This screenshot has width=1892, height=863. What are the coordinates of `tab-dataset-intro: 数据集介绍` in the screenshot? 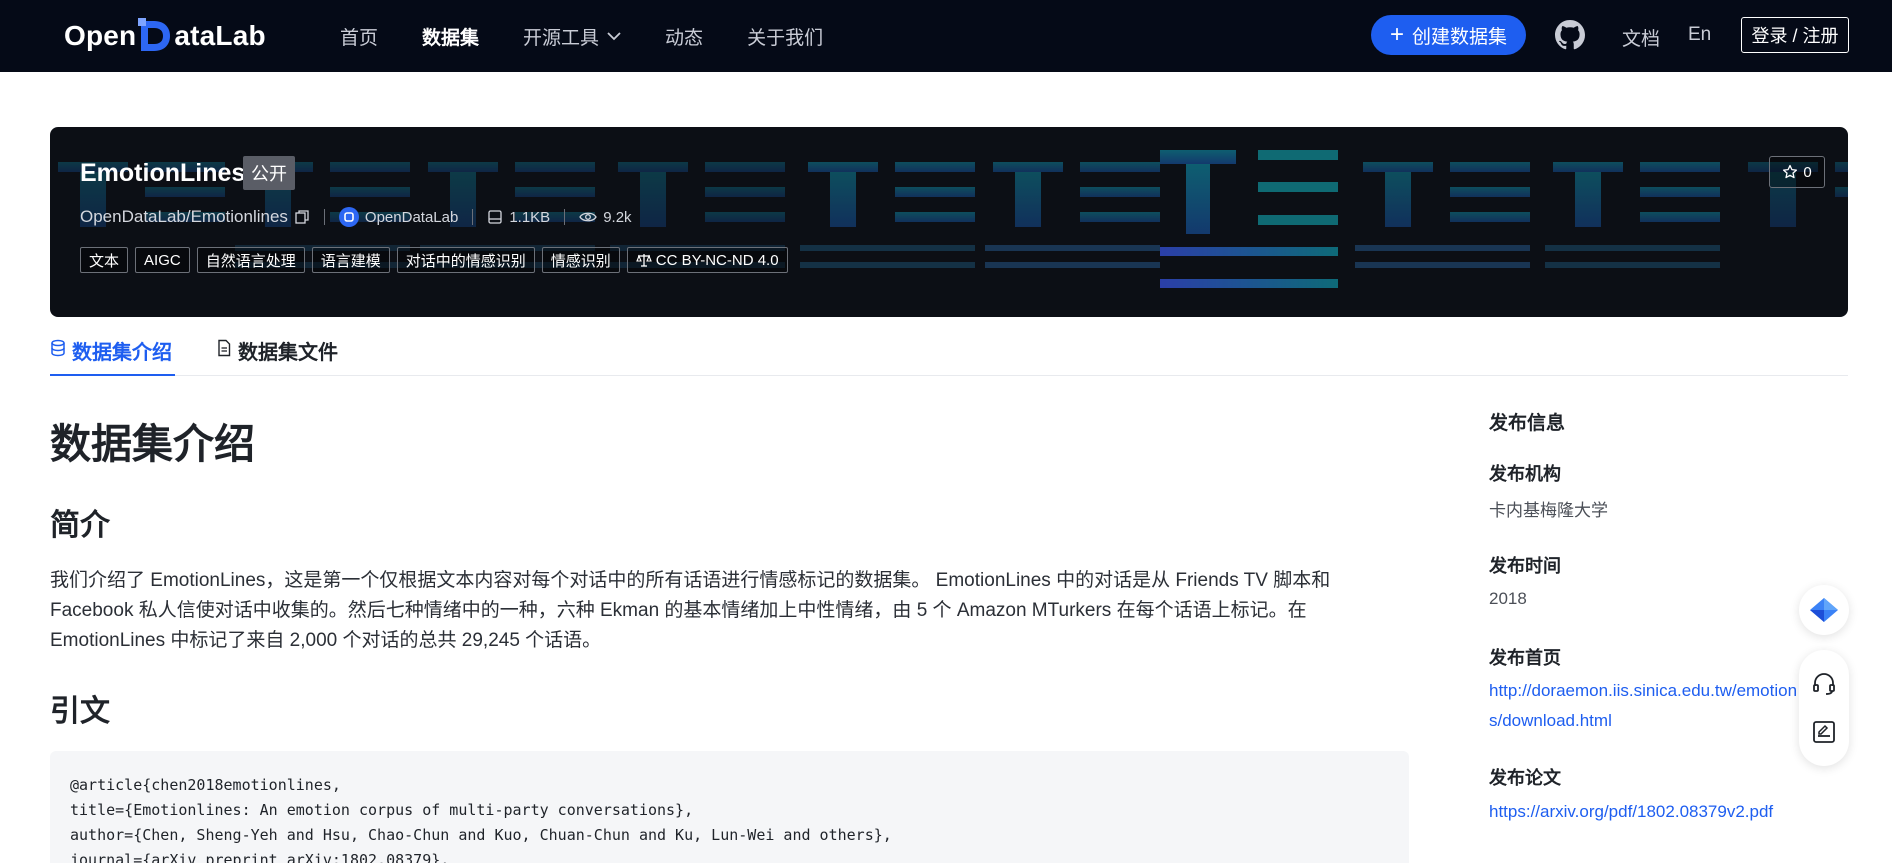 It's located at (112, 356).